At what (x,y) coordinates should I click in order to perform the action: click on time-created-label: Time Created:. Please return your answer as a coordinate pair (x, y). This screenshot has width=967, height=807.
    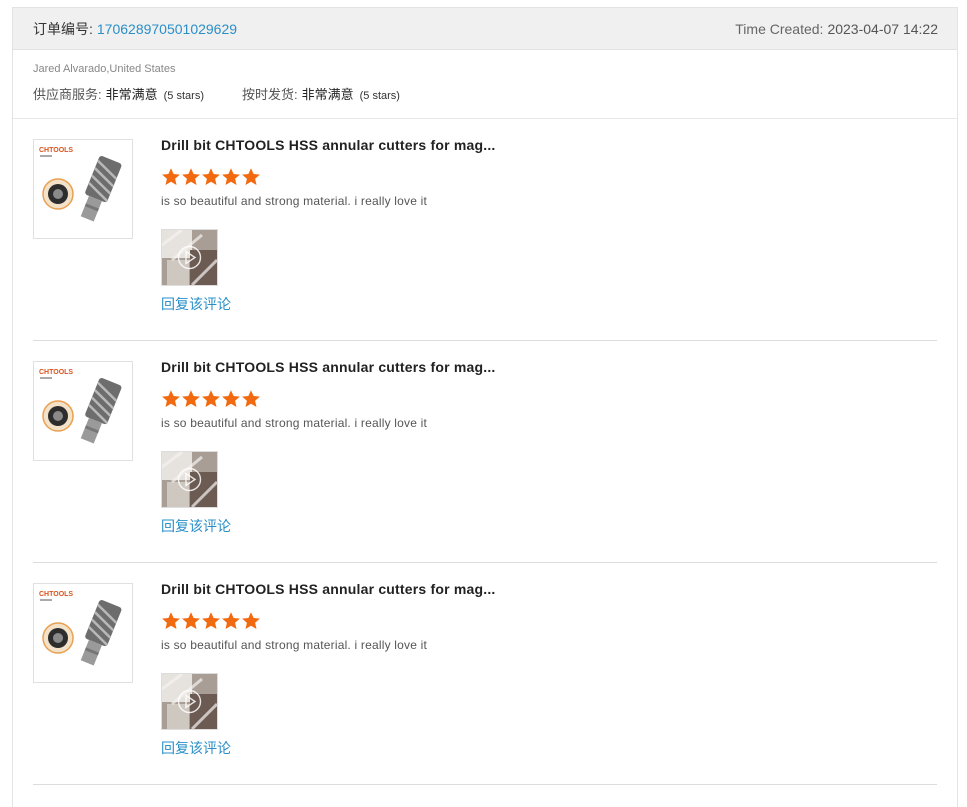
    Looking at the image, I should click on (779, 28).